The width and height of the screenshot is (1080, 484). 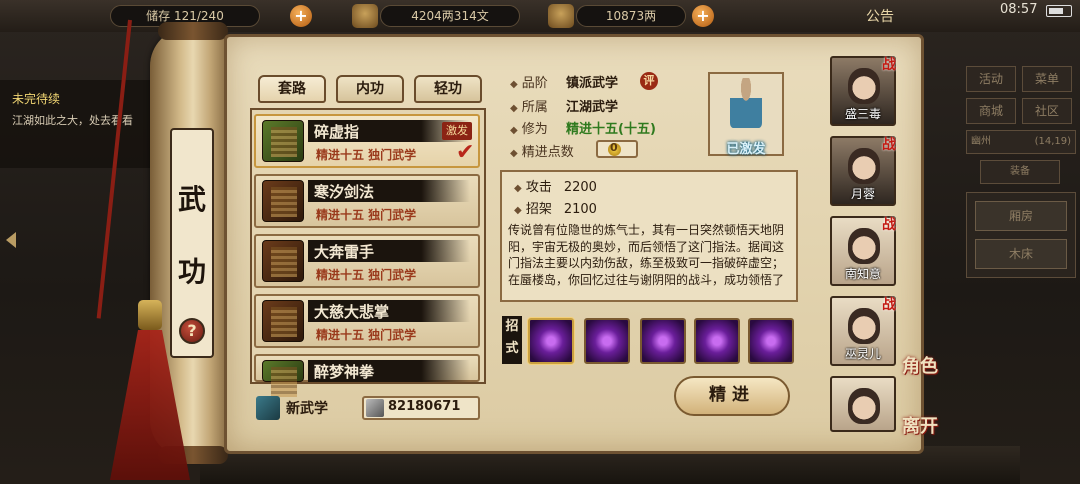 I want to click on title-char-1: 武, so click(x=191, y=199).